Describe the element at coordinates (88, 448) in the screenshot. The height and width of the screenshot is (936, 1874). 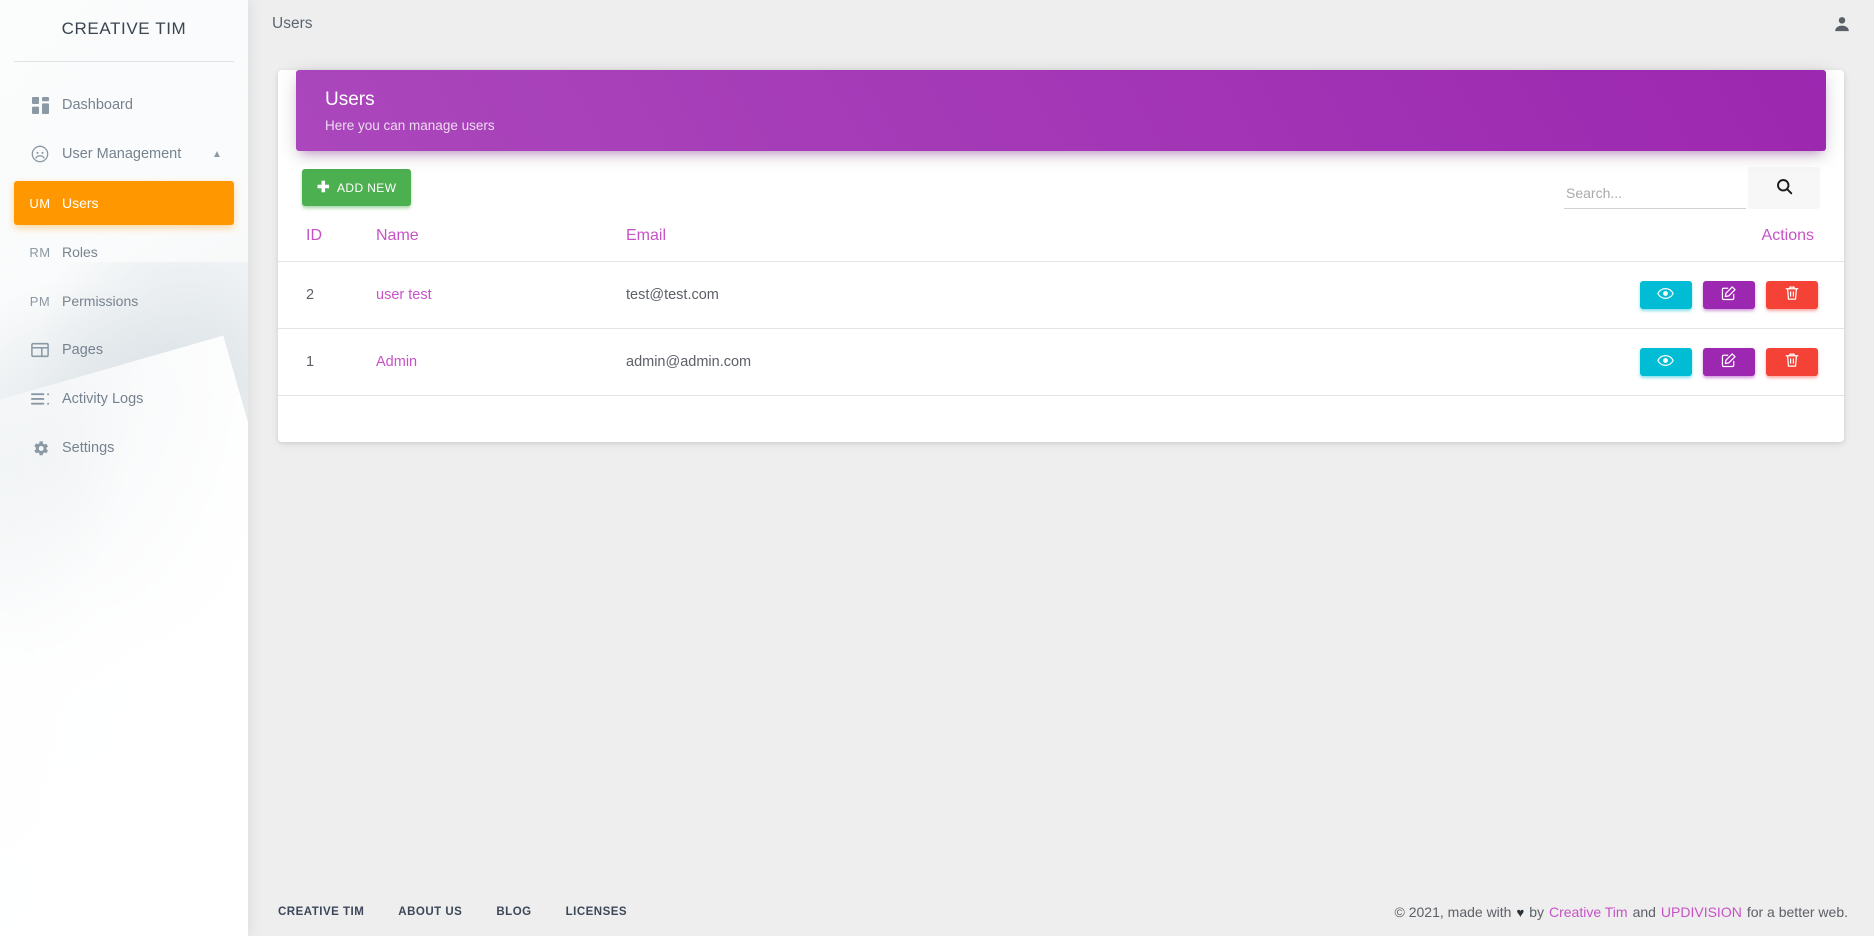
I see `sidebar-item-label: Settings` at that location.